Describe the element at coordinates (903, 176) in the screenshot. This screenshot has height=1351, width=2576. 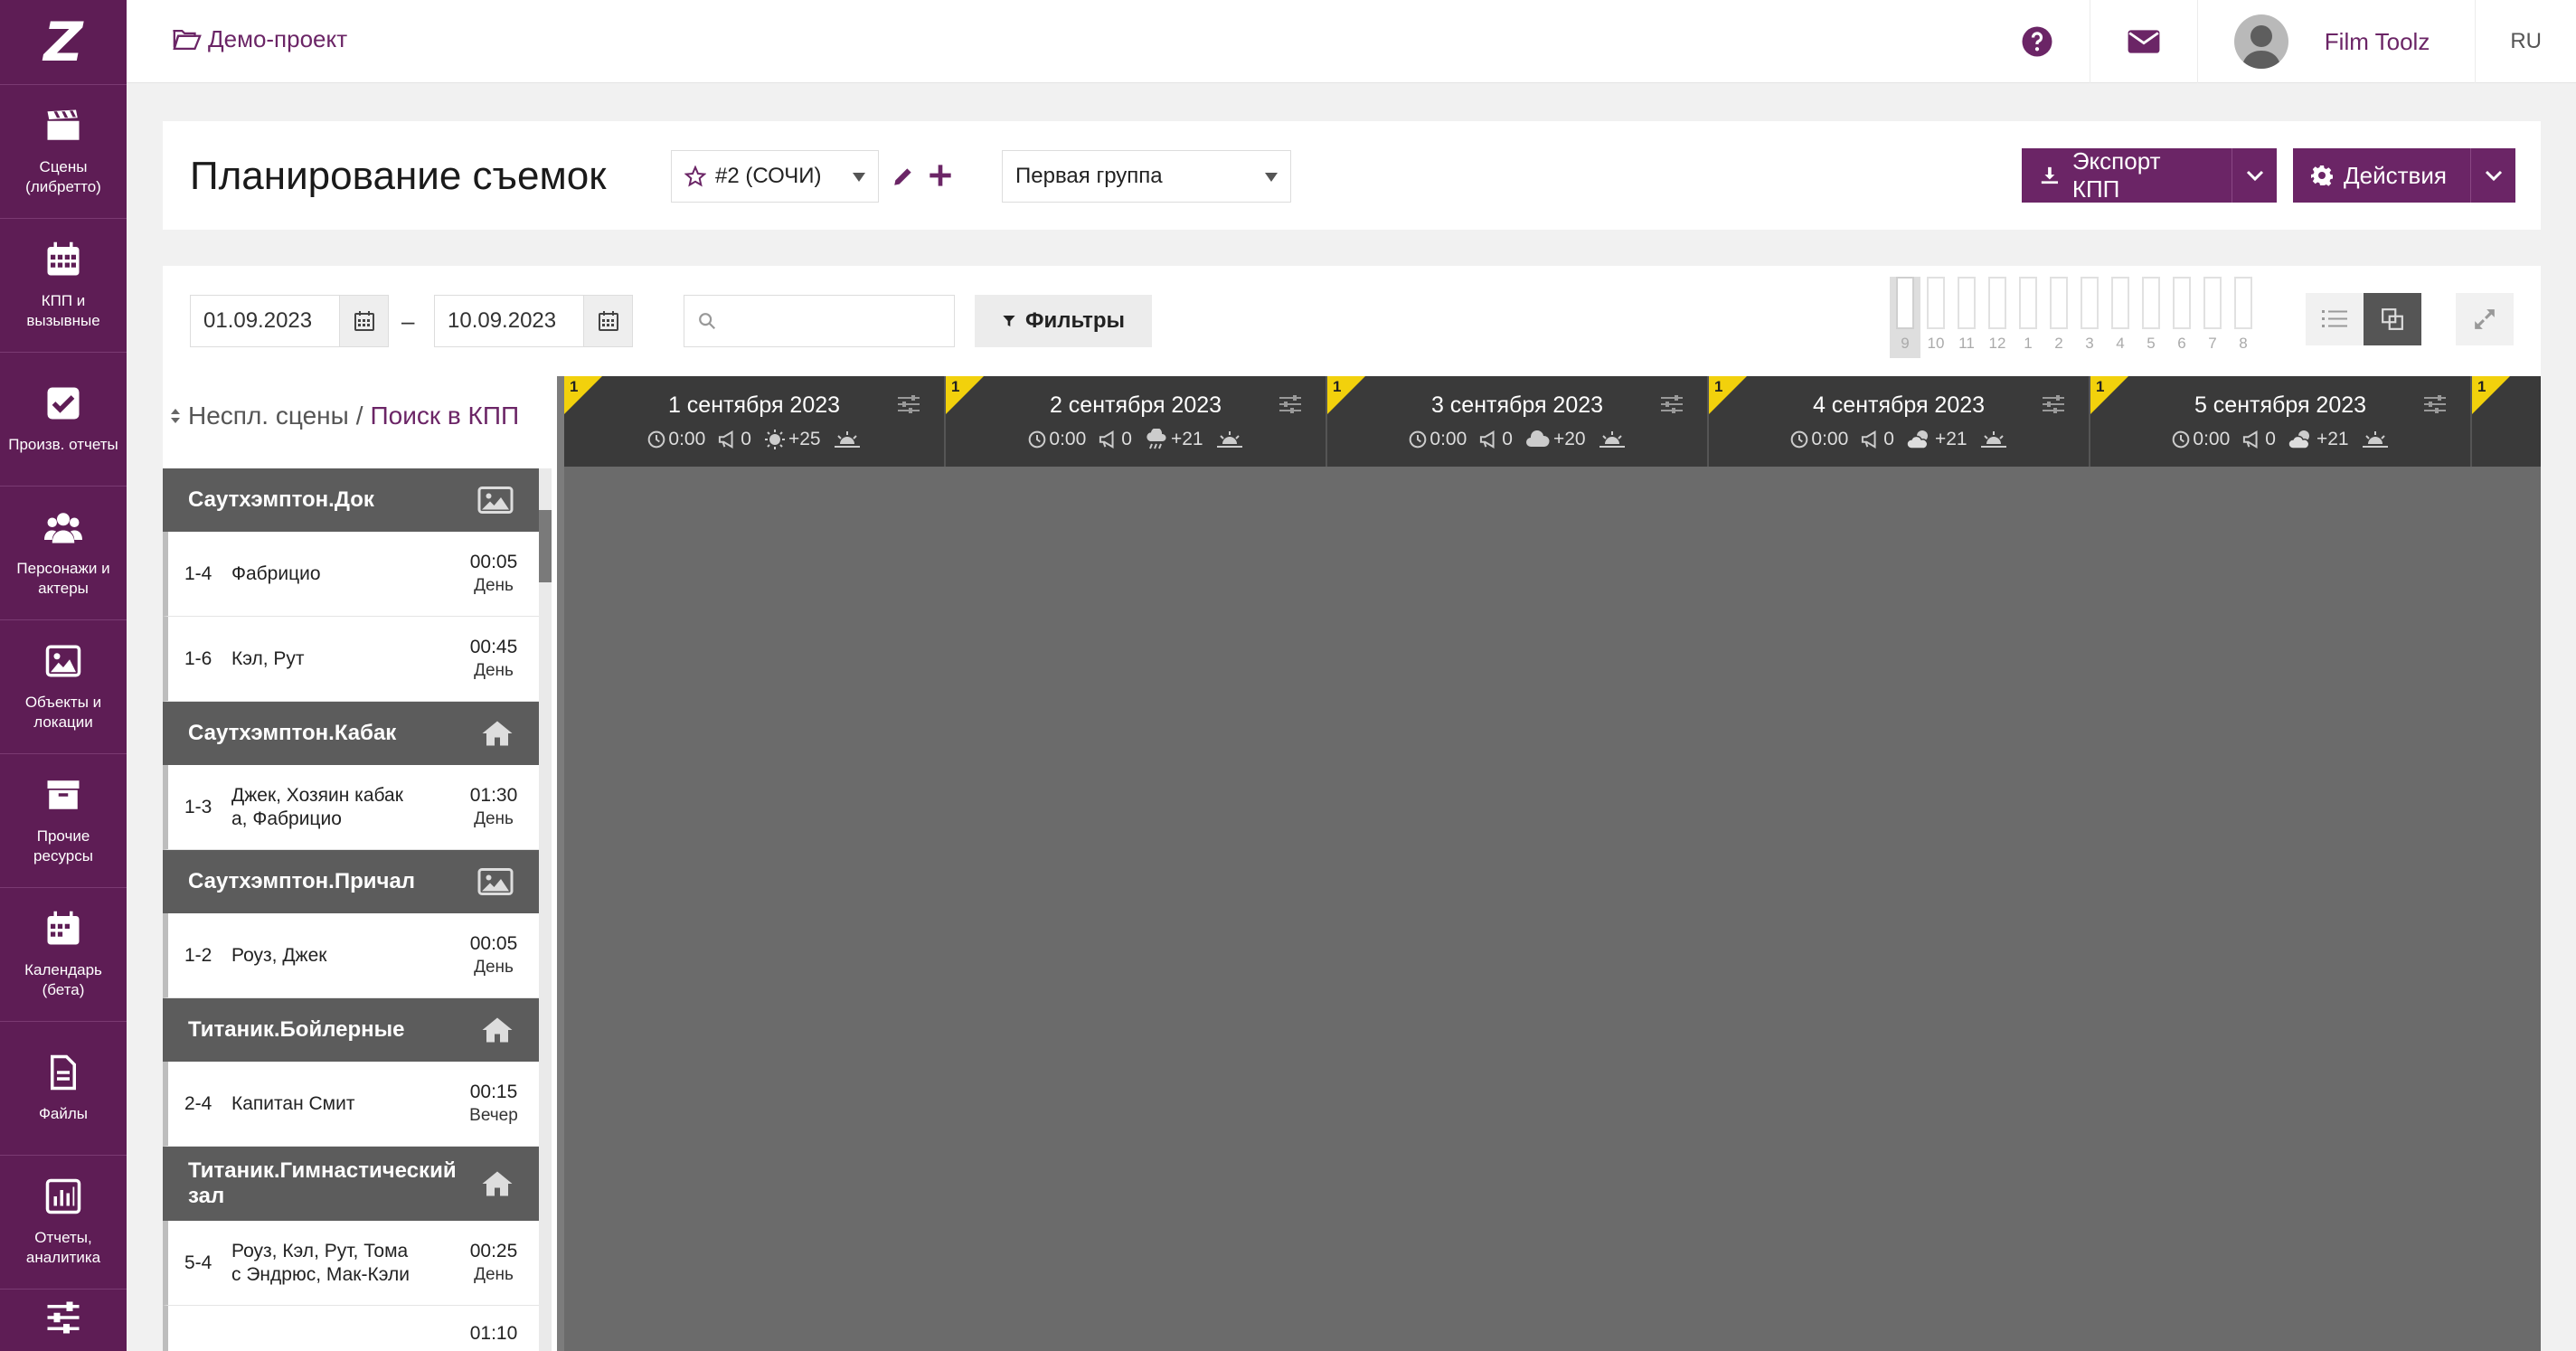
I see `pencil-icon` at that location.